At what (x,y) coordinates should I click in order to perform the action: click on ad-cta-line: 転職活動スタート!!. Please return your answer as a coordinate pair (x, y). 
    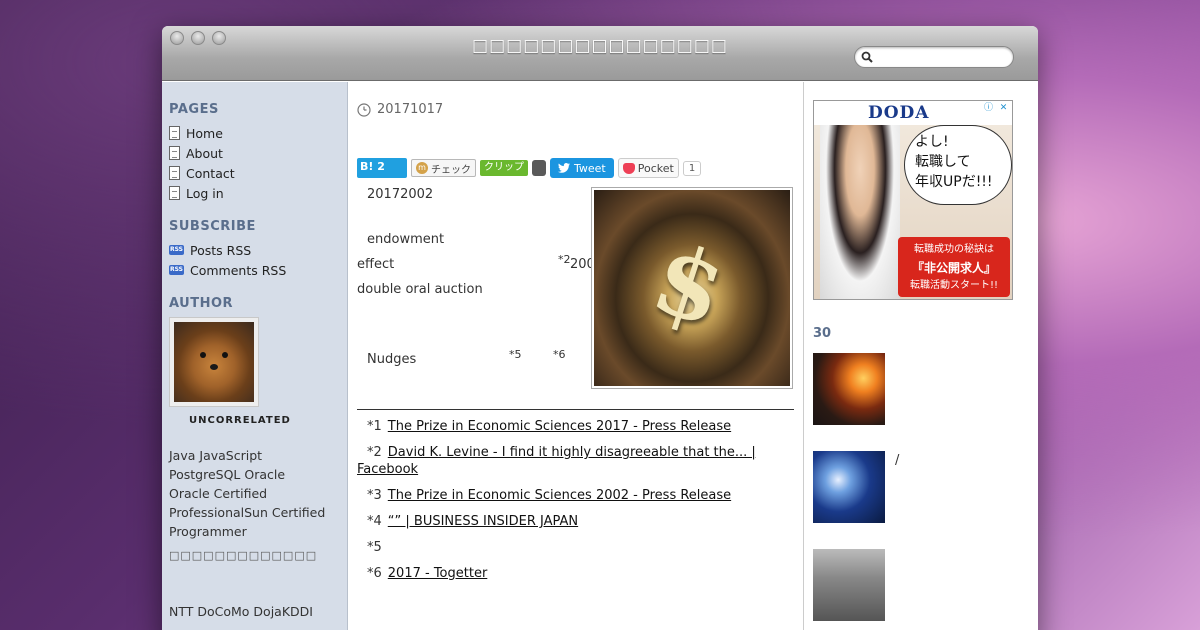
    Looking at the image, I should click on (954, 285).